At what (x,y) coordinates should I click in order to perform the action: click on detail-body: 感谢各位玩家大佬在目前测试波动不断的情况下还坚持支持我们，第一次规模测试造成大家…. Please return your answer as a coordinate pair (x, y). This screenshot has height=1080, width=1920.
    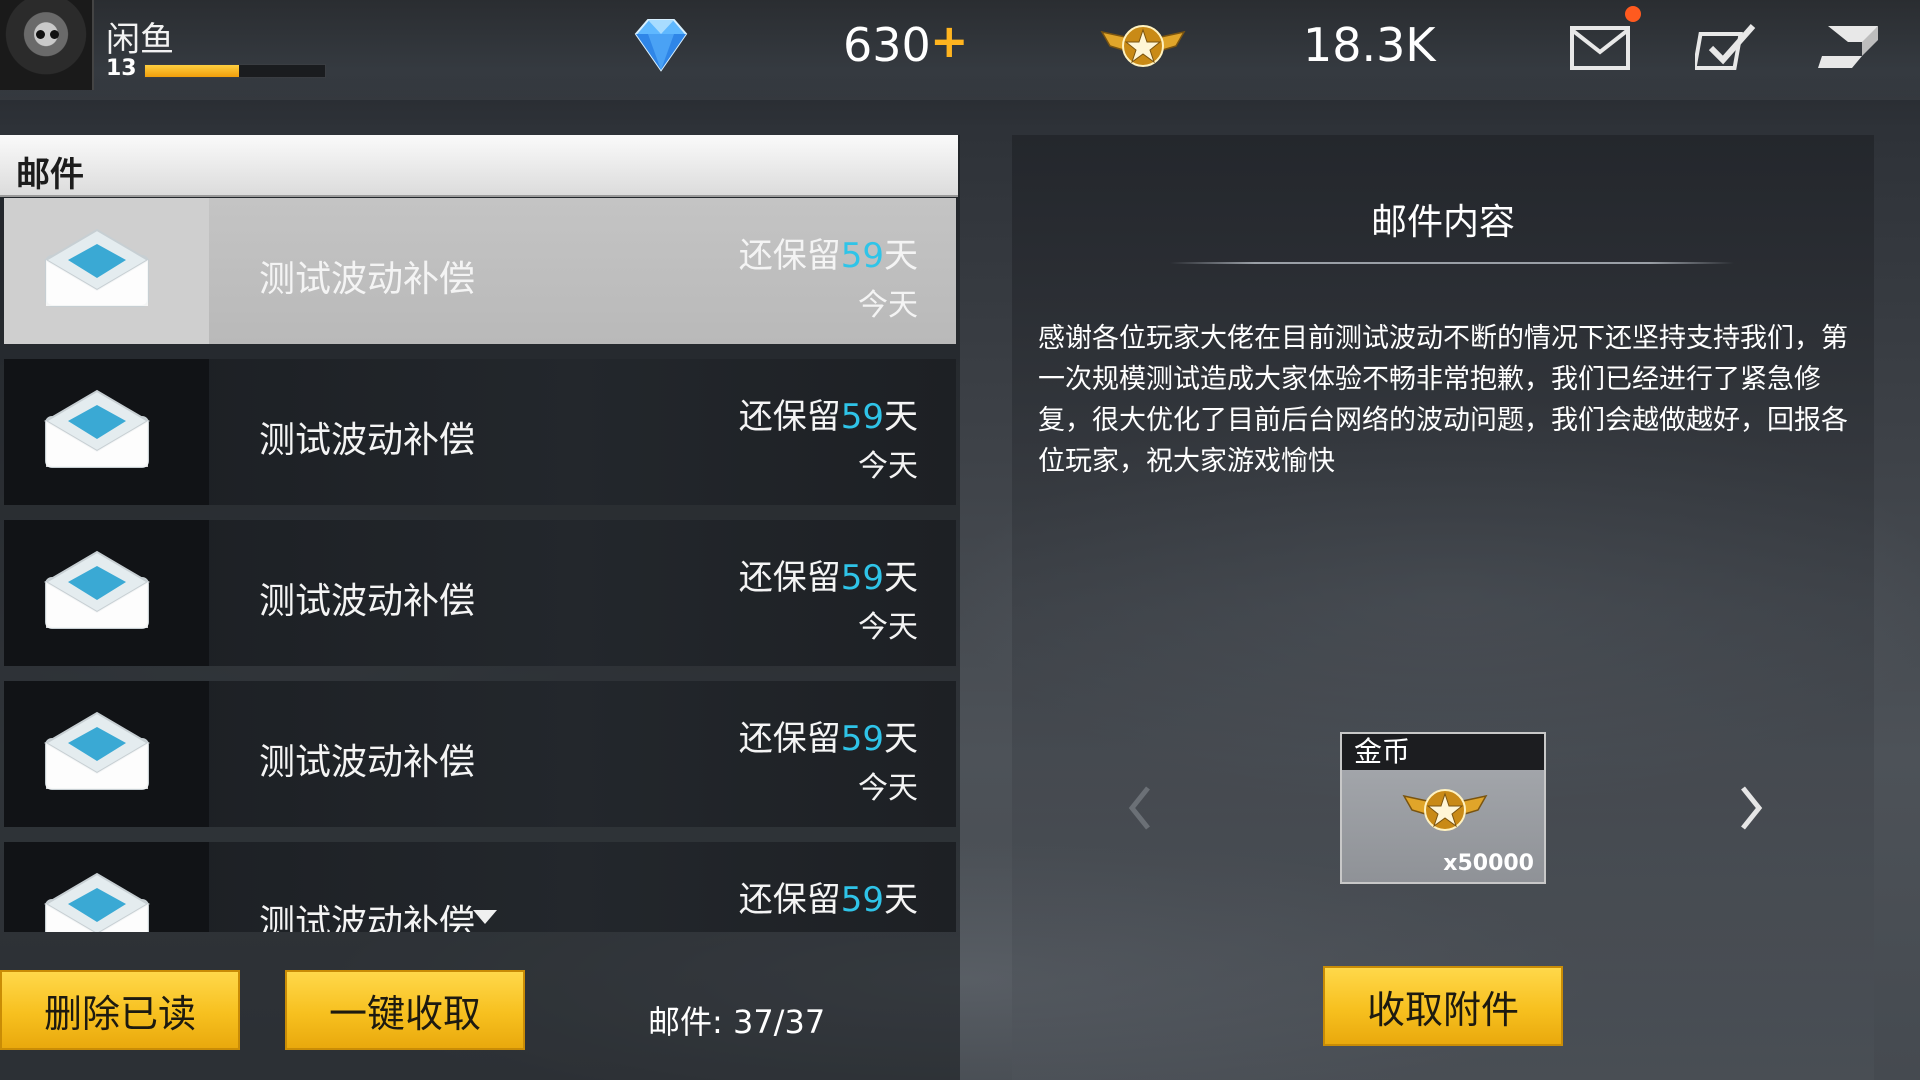
    Looking at the image, I should click on (1443, 400).